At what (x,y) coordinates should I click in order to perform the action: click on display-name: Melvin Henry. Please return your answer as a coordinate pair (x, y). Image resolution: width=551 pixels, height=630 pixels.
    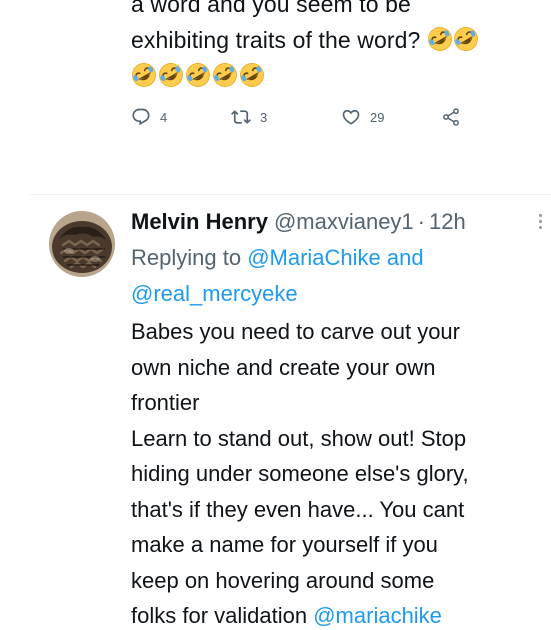
    Looking at the image, I should click on (199, 222).